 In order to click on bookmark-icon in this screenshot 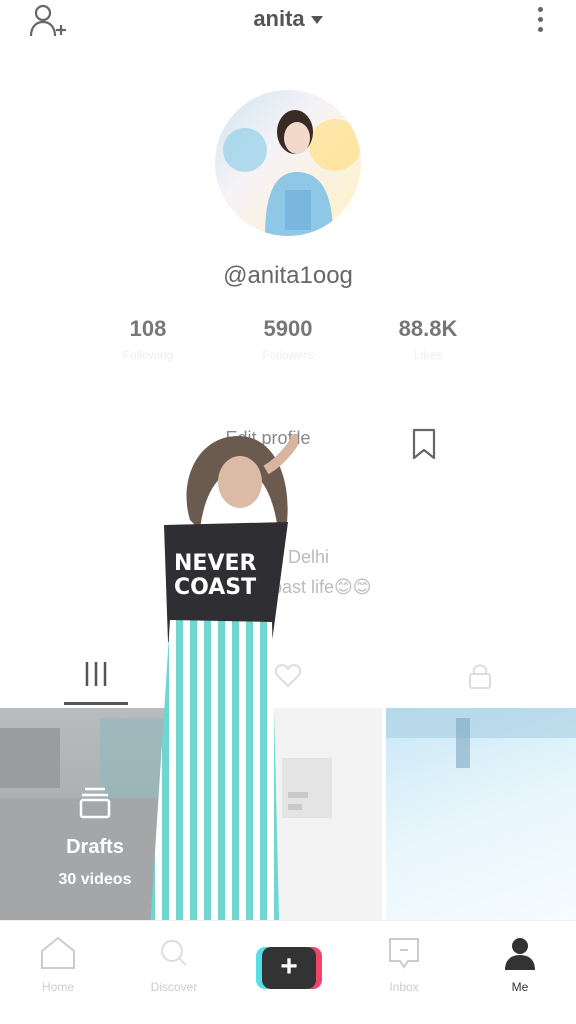, I will do `click(424, 444)`.